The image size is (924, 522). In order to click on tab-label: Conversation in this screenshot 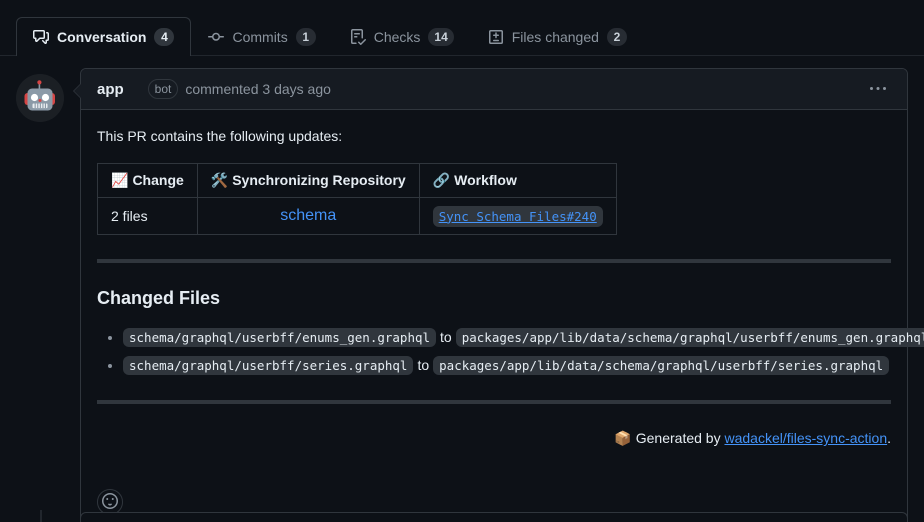, I will do `click(102, 37)`.